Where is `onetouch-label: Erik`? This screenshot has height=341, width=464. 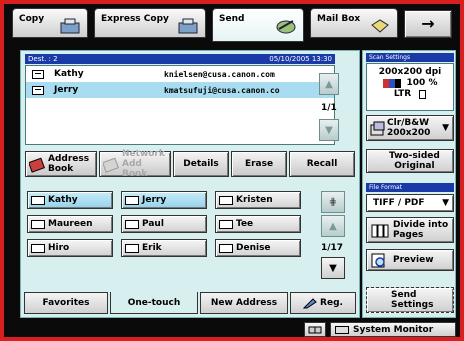
onetouch-label: Erik is located at coordinates (152, 248).